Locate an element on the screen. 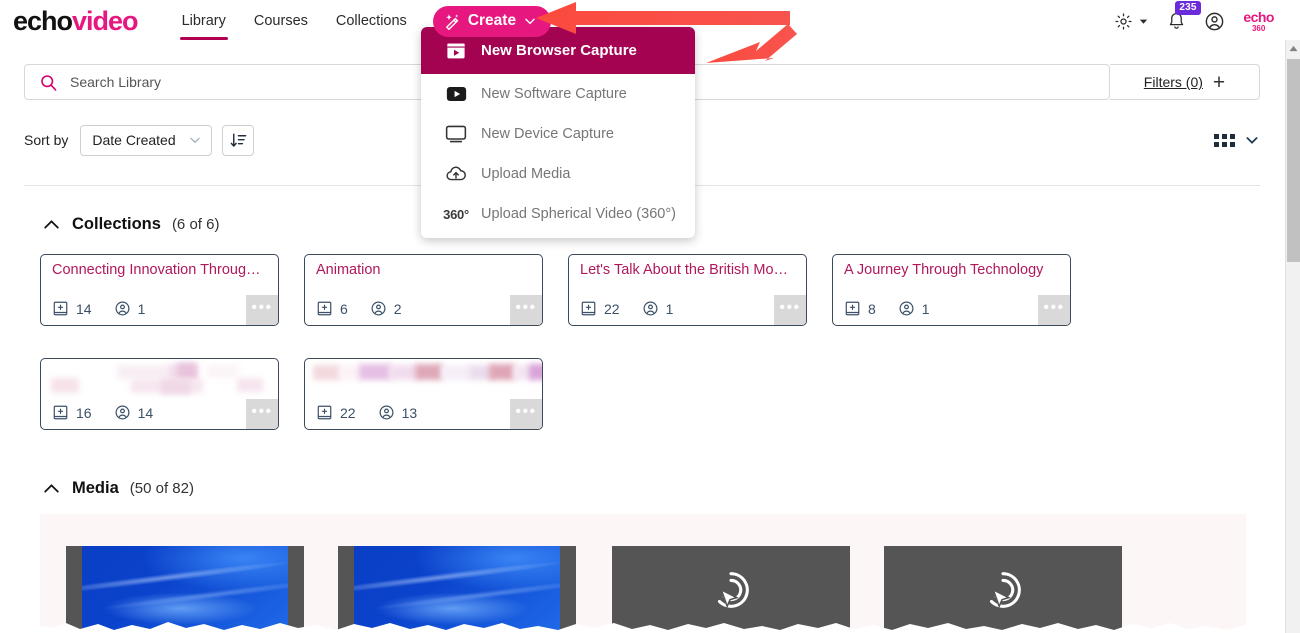 Image resolution: width=1300 pixels, height=633 pixels. grid-view-icon is located at coordinates (1224, 140).